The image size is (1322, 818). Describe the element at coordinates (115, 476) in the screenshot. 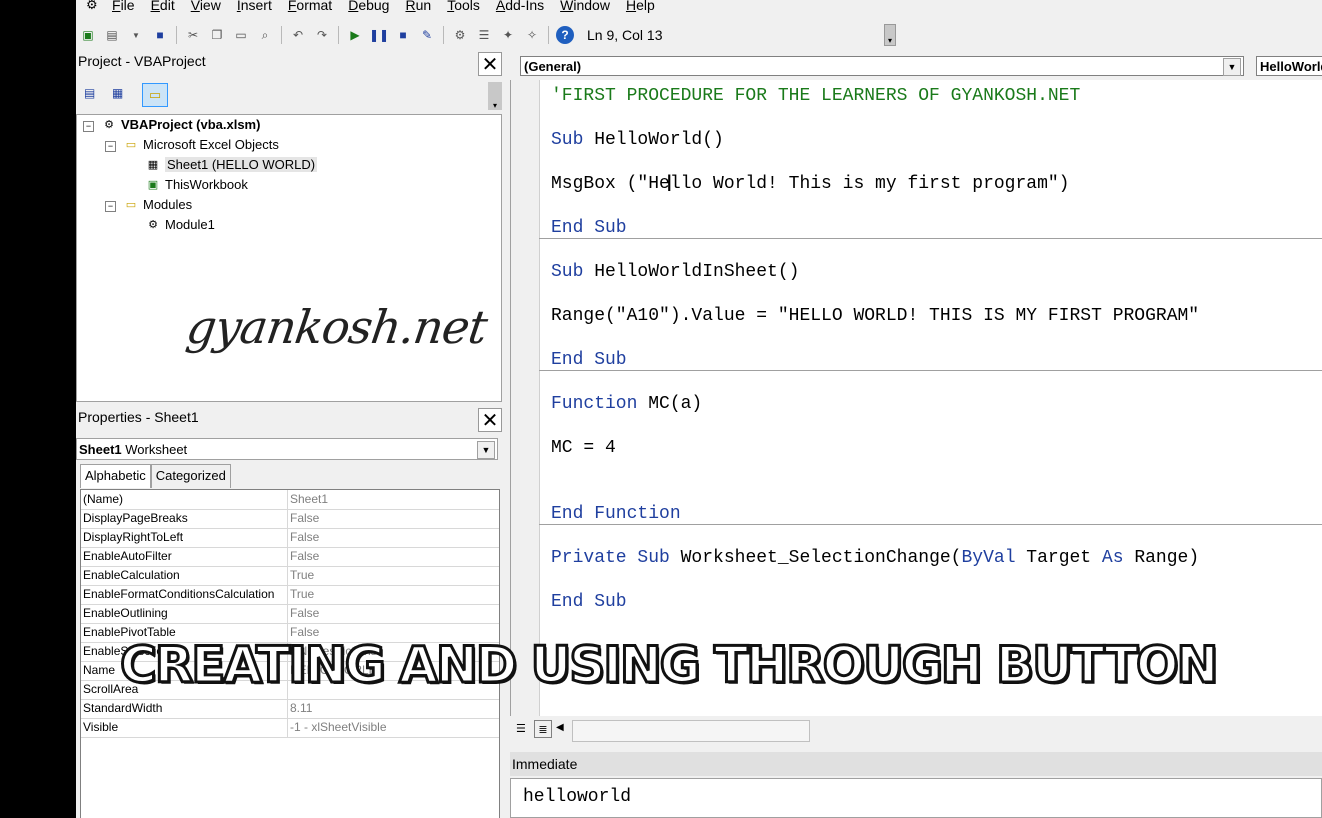

I see `tab-alphabetic: Alphabetic` at that location.